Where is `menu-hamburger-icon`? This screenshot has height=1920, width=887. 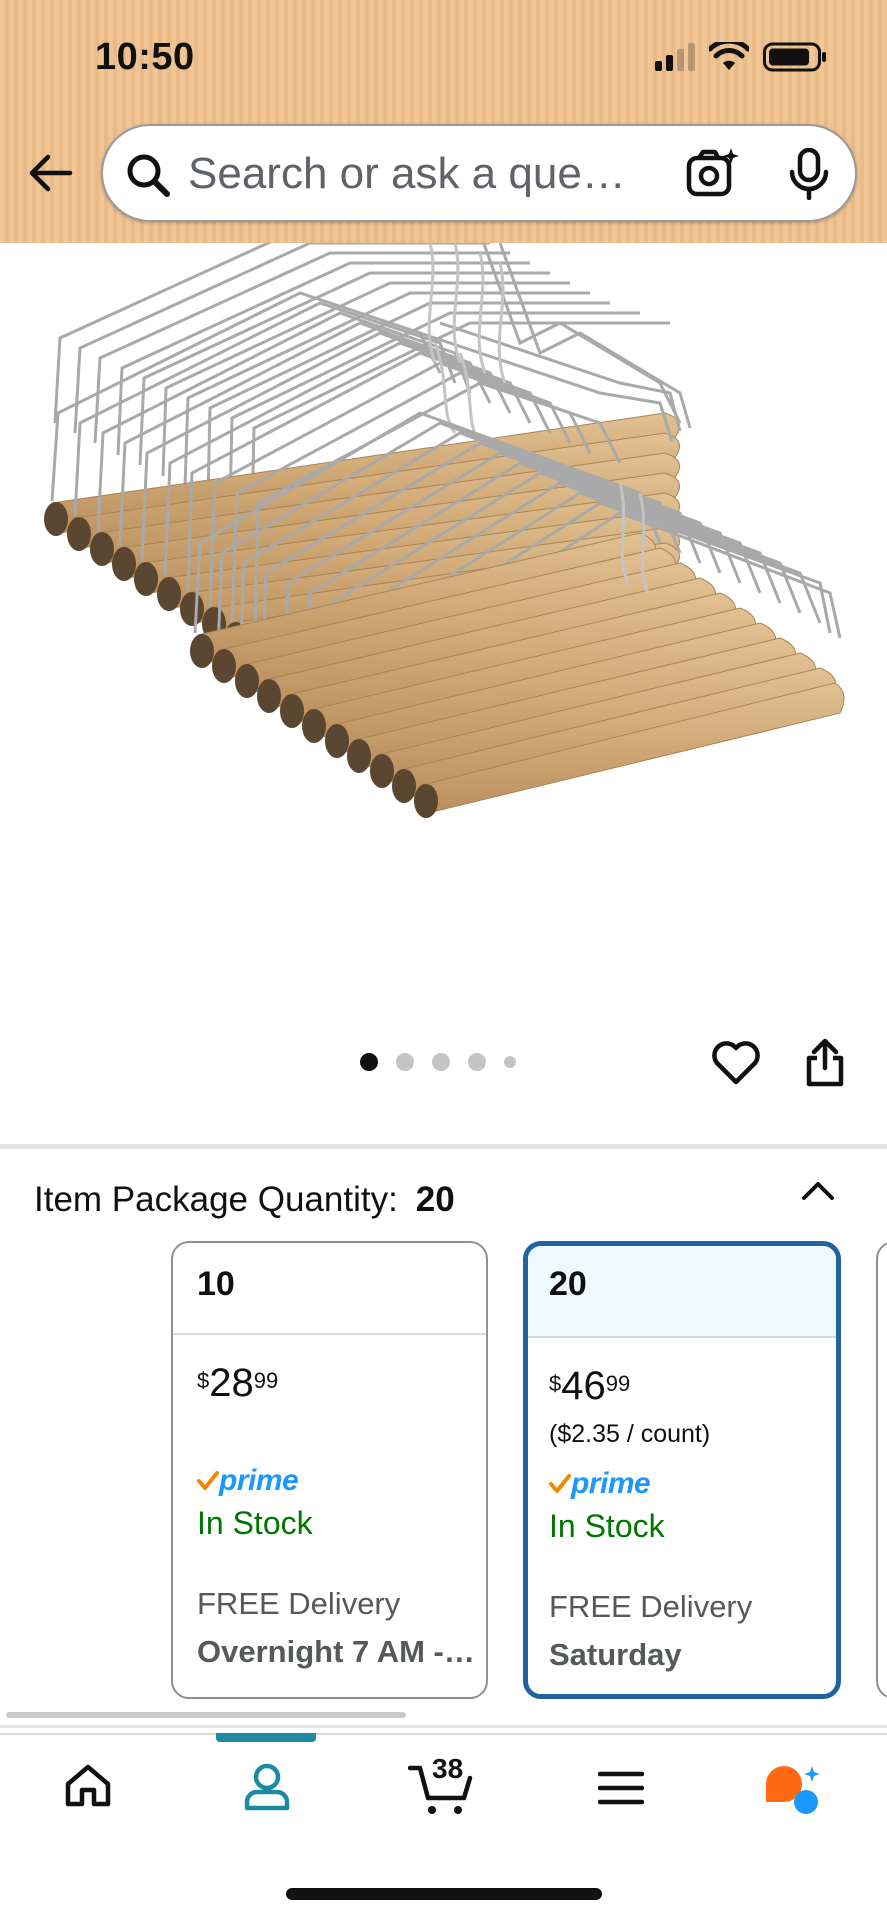 menu-hamburger-icon is located at coordinates (621, 1788).